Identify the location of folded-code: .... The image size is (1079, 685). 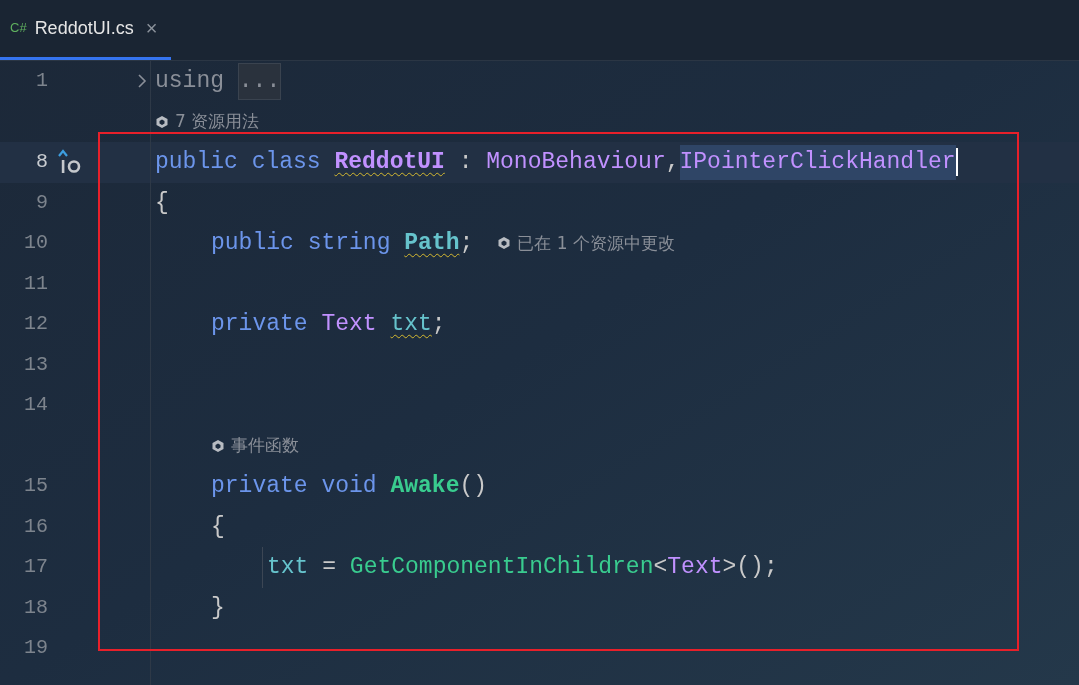
(259, 81).